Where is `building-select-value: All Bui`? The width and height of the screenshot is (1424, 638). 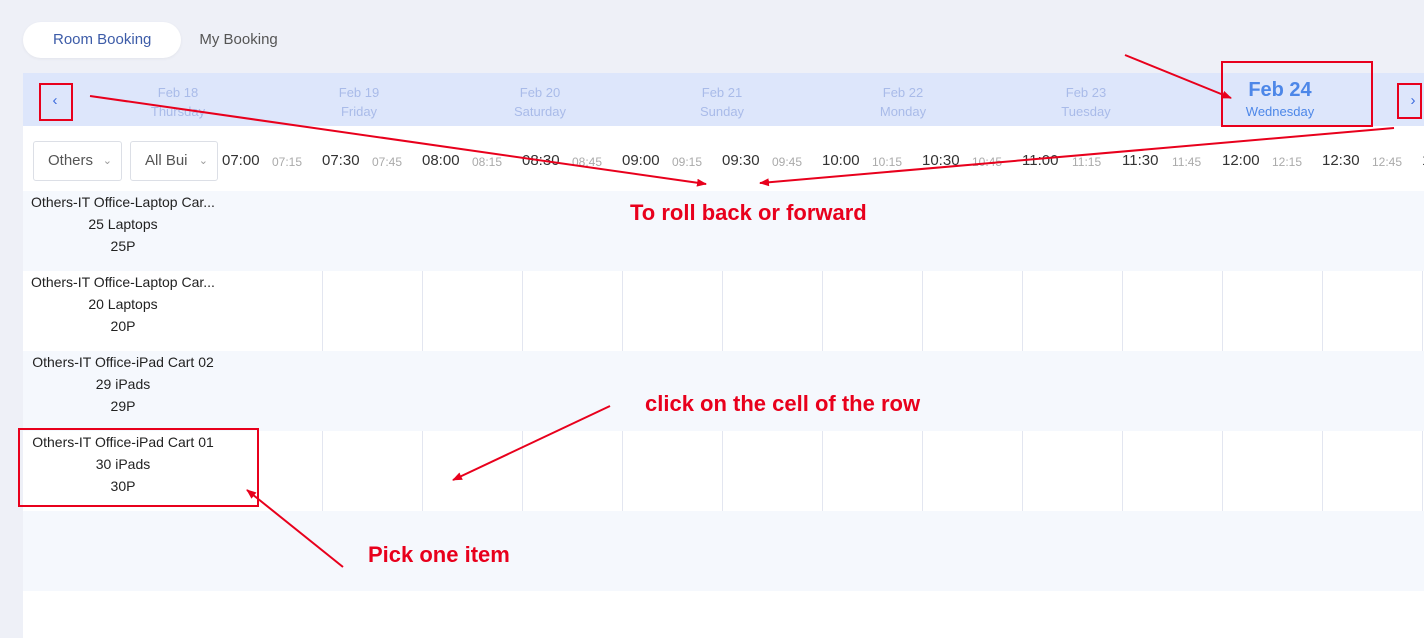
building-select-value: All Bui is located at coordinates (166, 160).